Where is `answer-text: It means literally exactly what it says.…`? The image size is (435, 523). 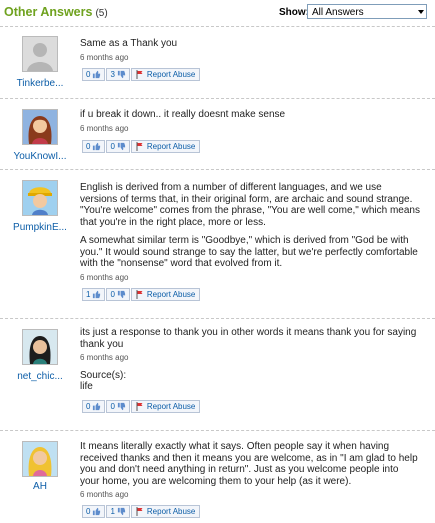 answer-text: It means literally exactly what it says.… is located at coordinates (250, 471).